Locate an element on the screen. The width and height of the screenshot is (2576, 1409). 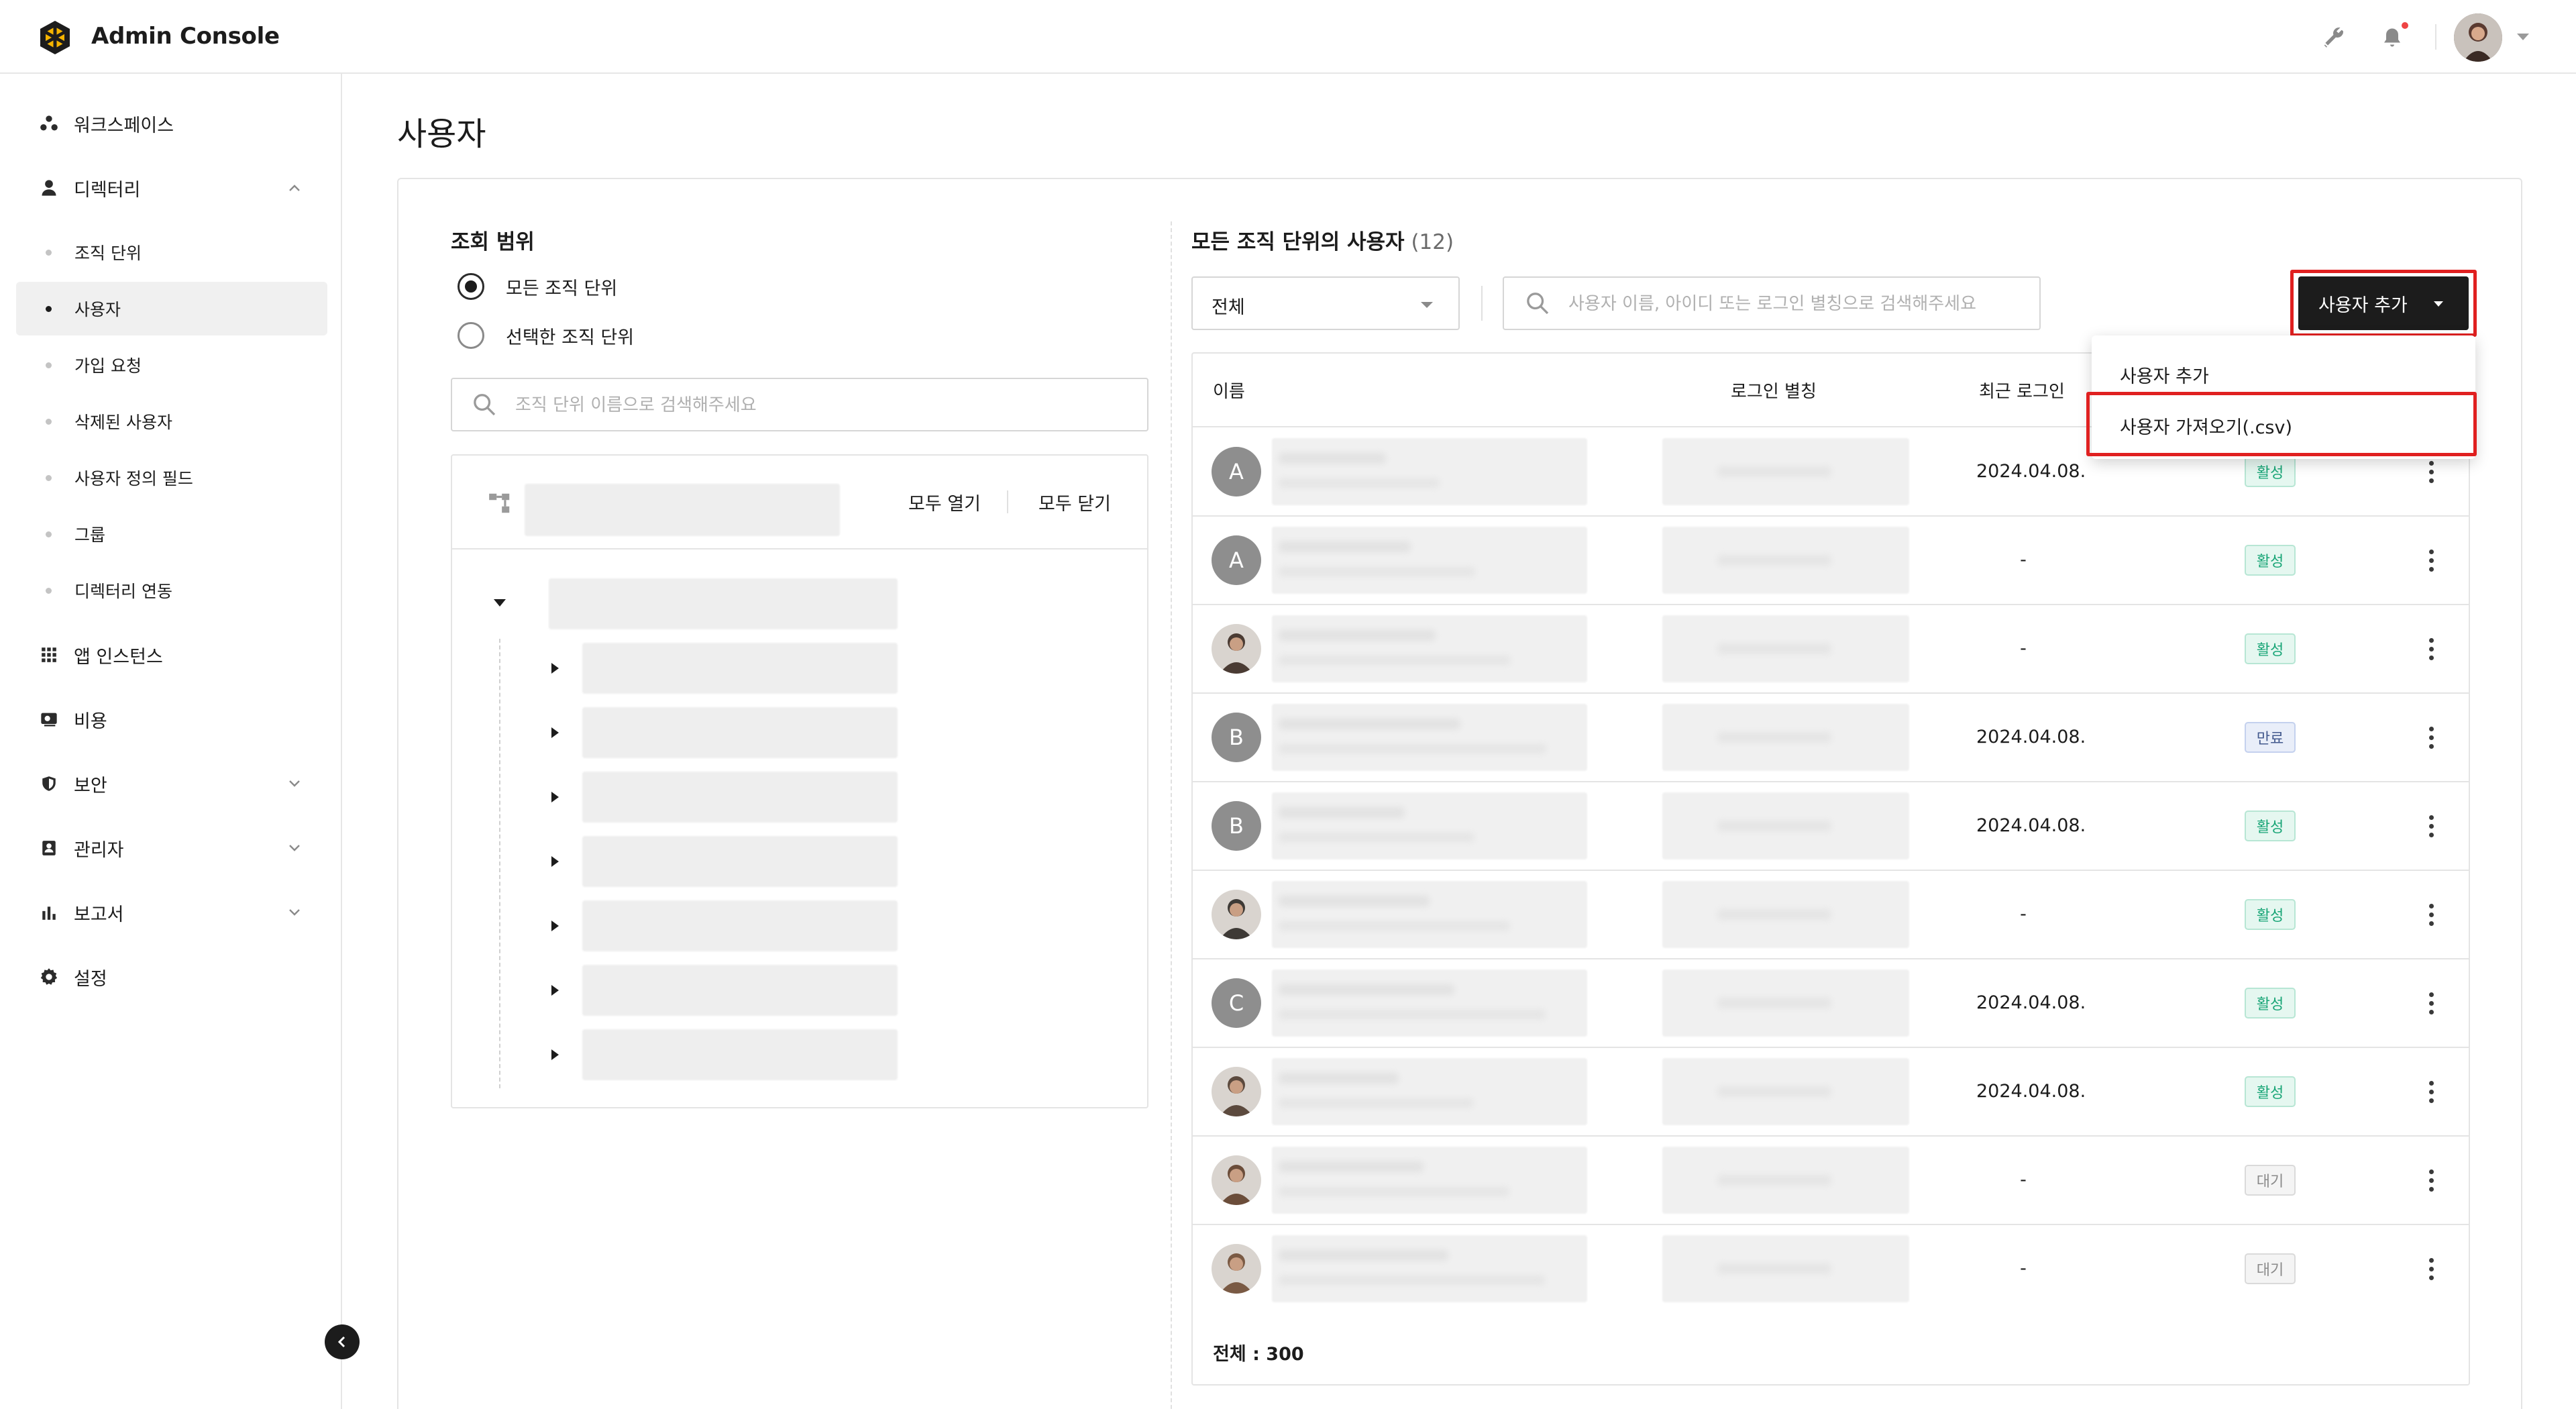
radio-unchecked-icon is located at coordinates (471, 335).